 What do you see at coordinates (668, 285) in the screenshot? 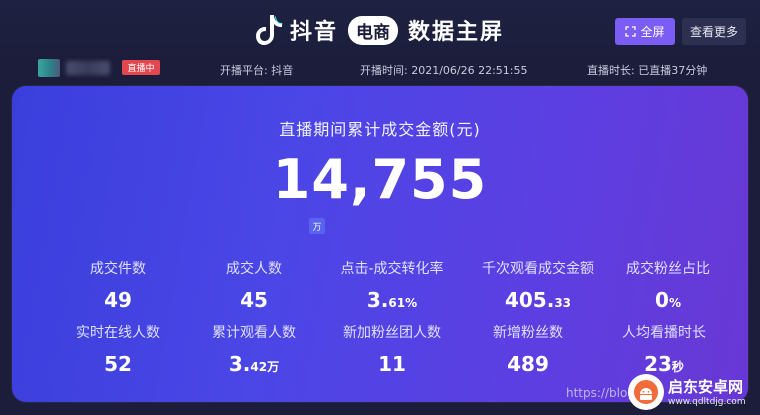
I see `metric-fan-ratio: 成交粉丝占比 0%` at bounding box center [668, 285].